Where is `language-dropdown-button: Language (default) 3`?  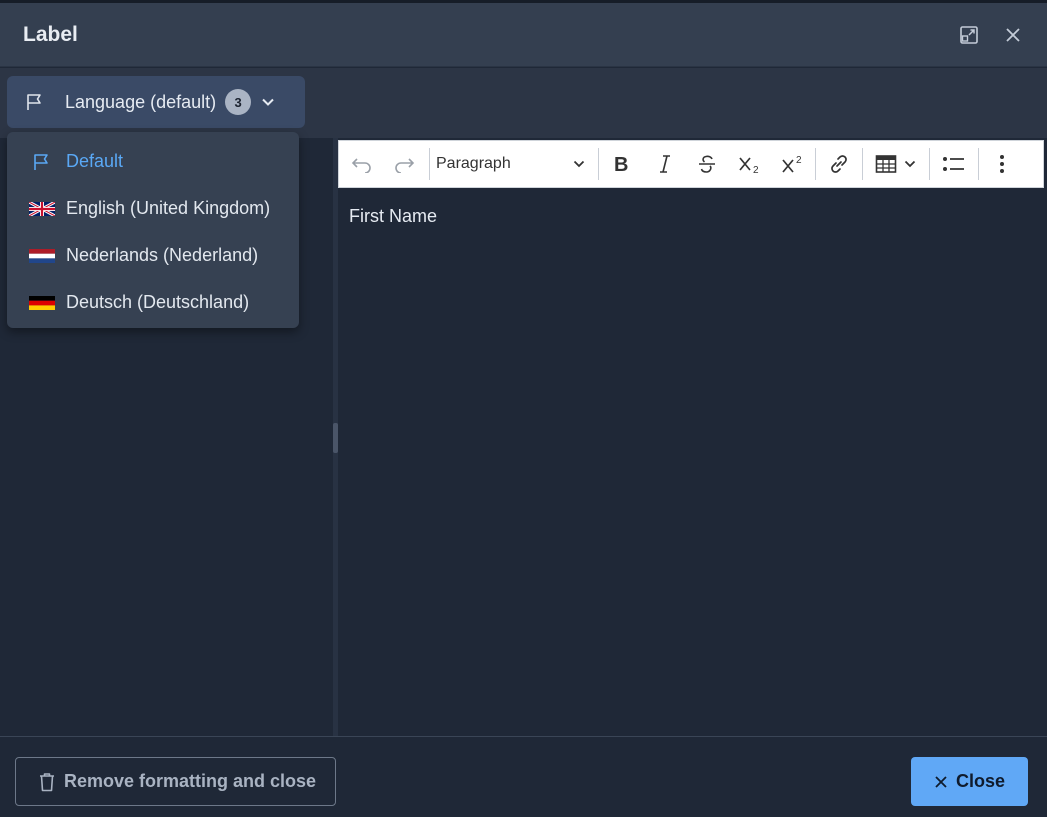
language-dropdown-button: Language (default) 3 is located at coordinates (156, 102).